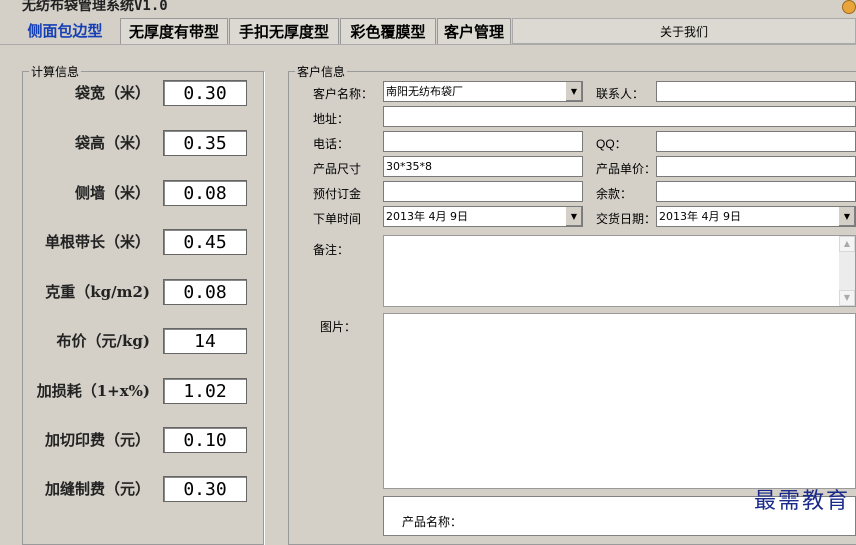  What do you see at coordinates (756, 141) in the screenshot?
I see `qq-input` at bounding box center [756, 141].